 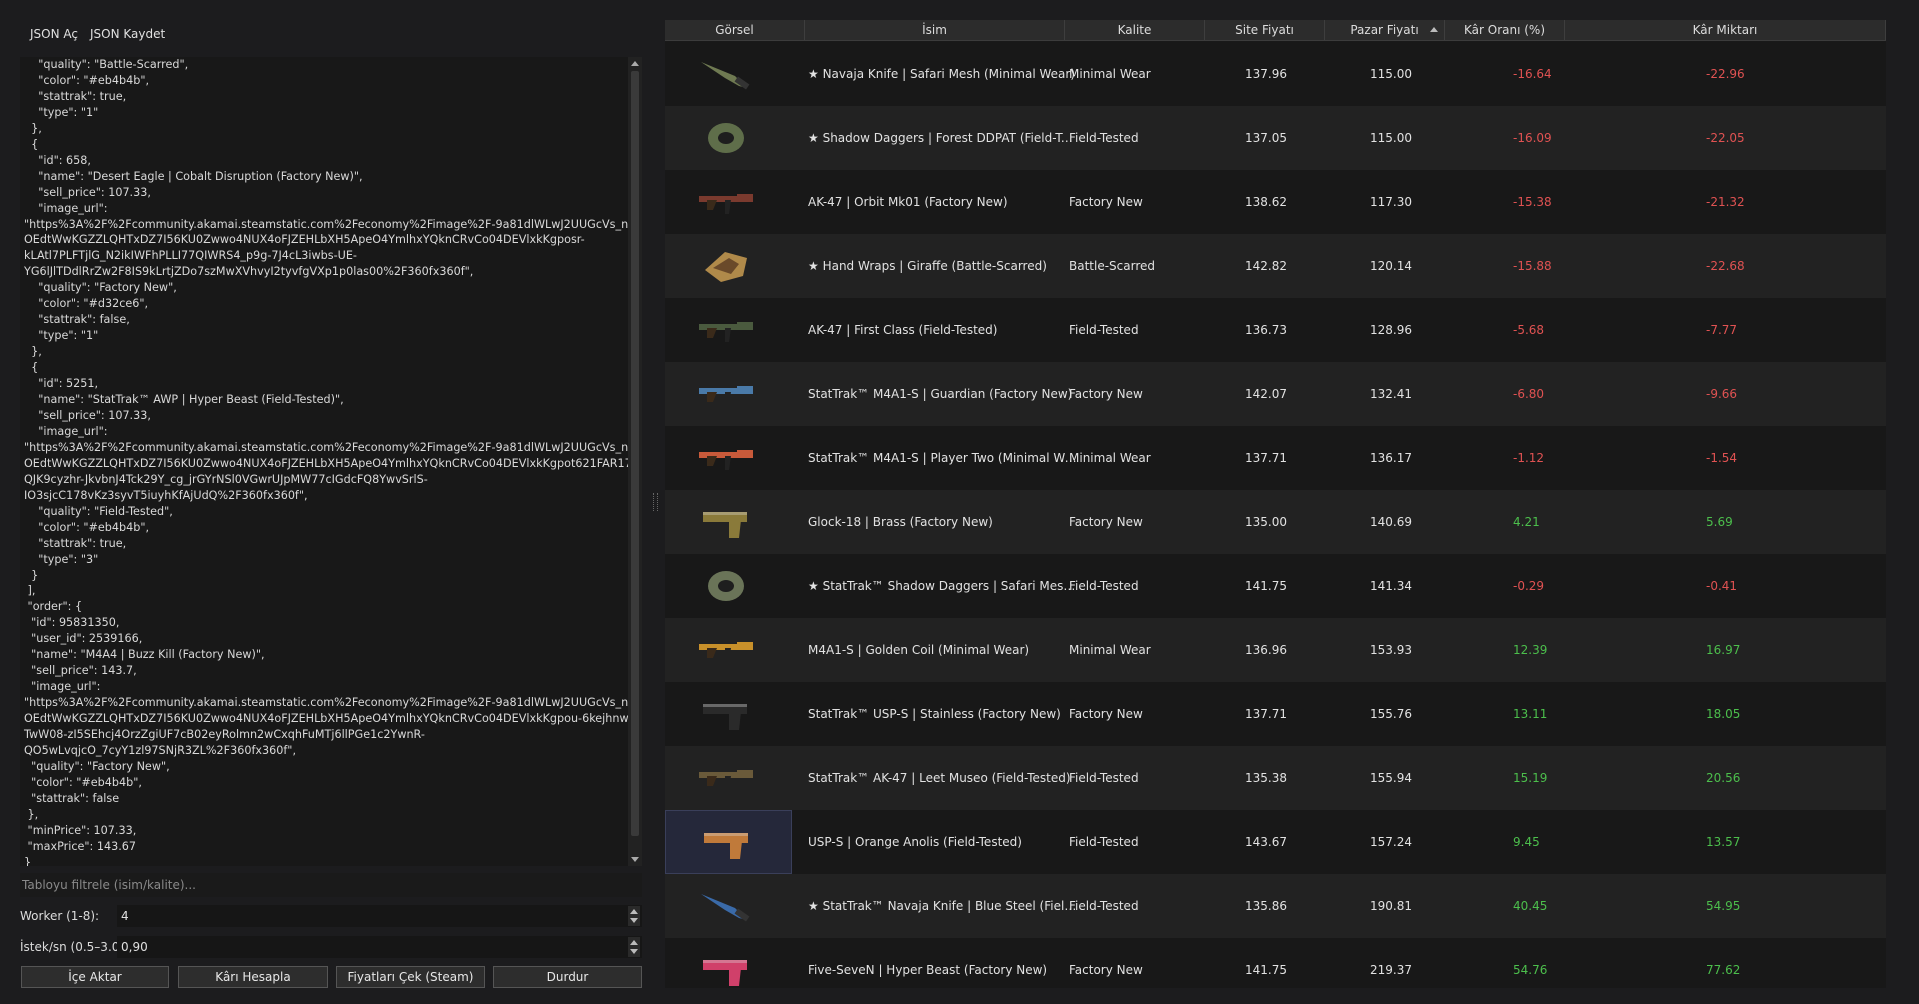 What do you see at coordinates (1786, 394) in the screenshot?
I see `profit-amount-cell: -9.66` at bounding box center [1786, 394].